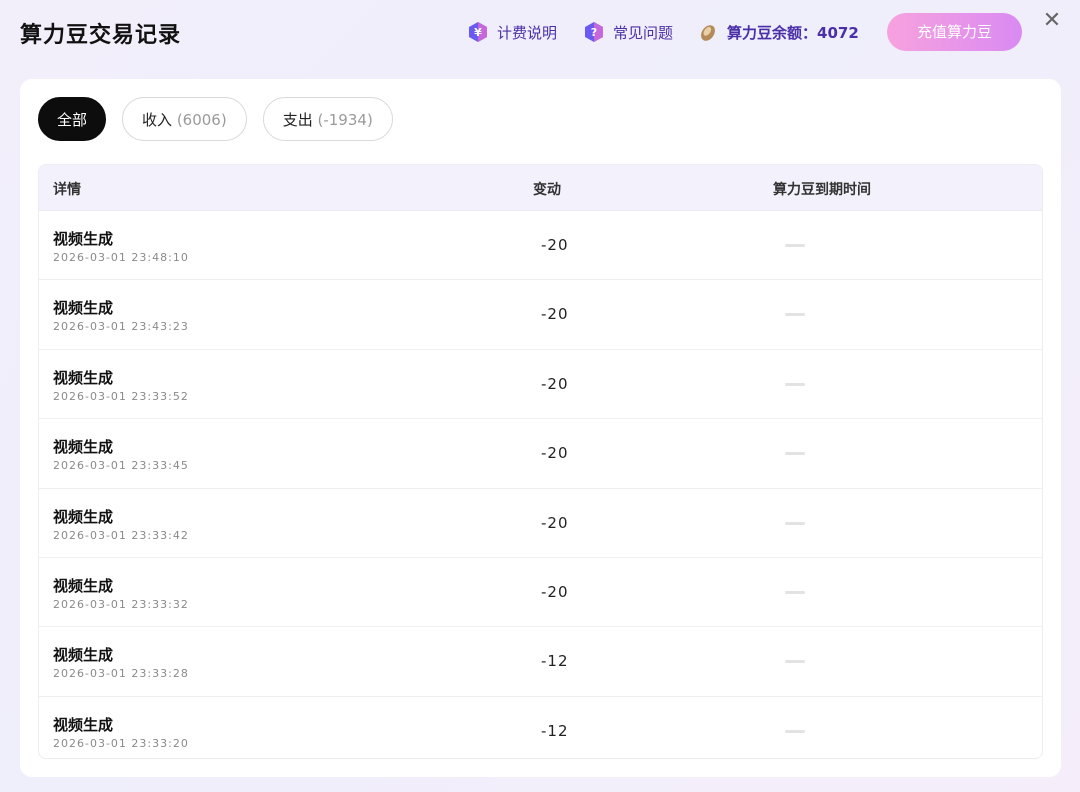  I want to click on tab-income-count: (6006), so click(201, 120).